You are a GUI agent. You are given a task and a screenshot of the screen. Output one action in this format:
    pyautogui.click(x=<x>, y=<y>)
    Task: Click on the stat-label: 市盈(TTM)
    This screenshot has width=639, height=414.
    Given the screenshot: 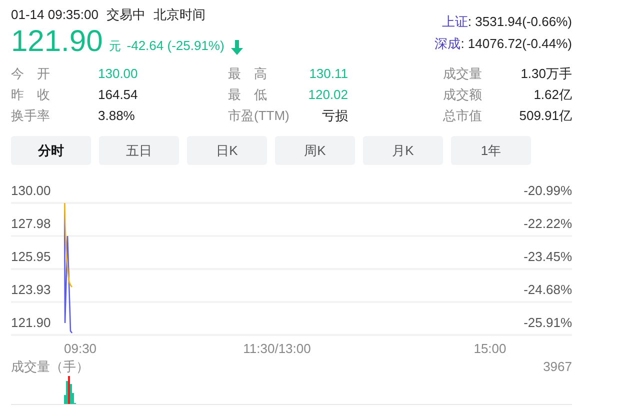 What is the action you would take?
    pyautogui.click(x=259, y=115)
    